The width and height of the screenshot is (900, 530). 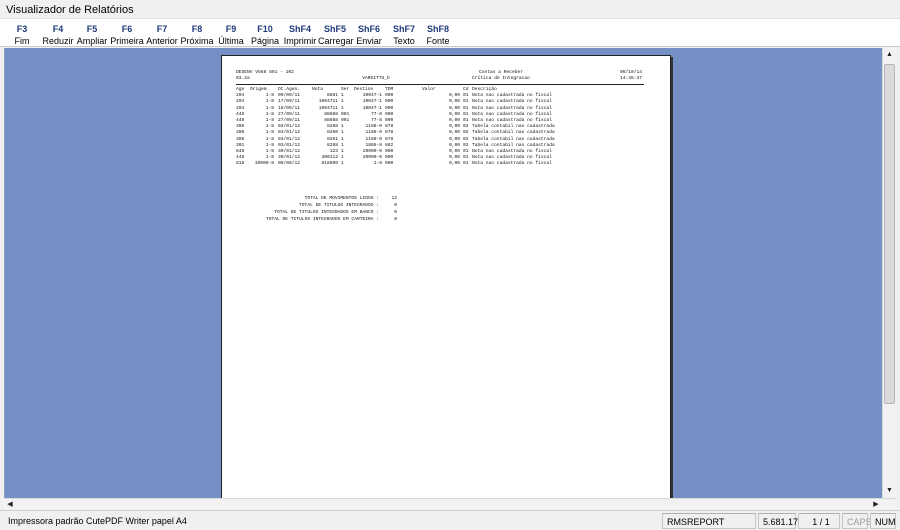 What do you see at coordinates (58, 35) in the screenshot?
I see `zoom-out-button: F4 Reduzir` at bounding box center [58, 35].